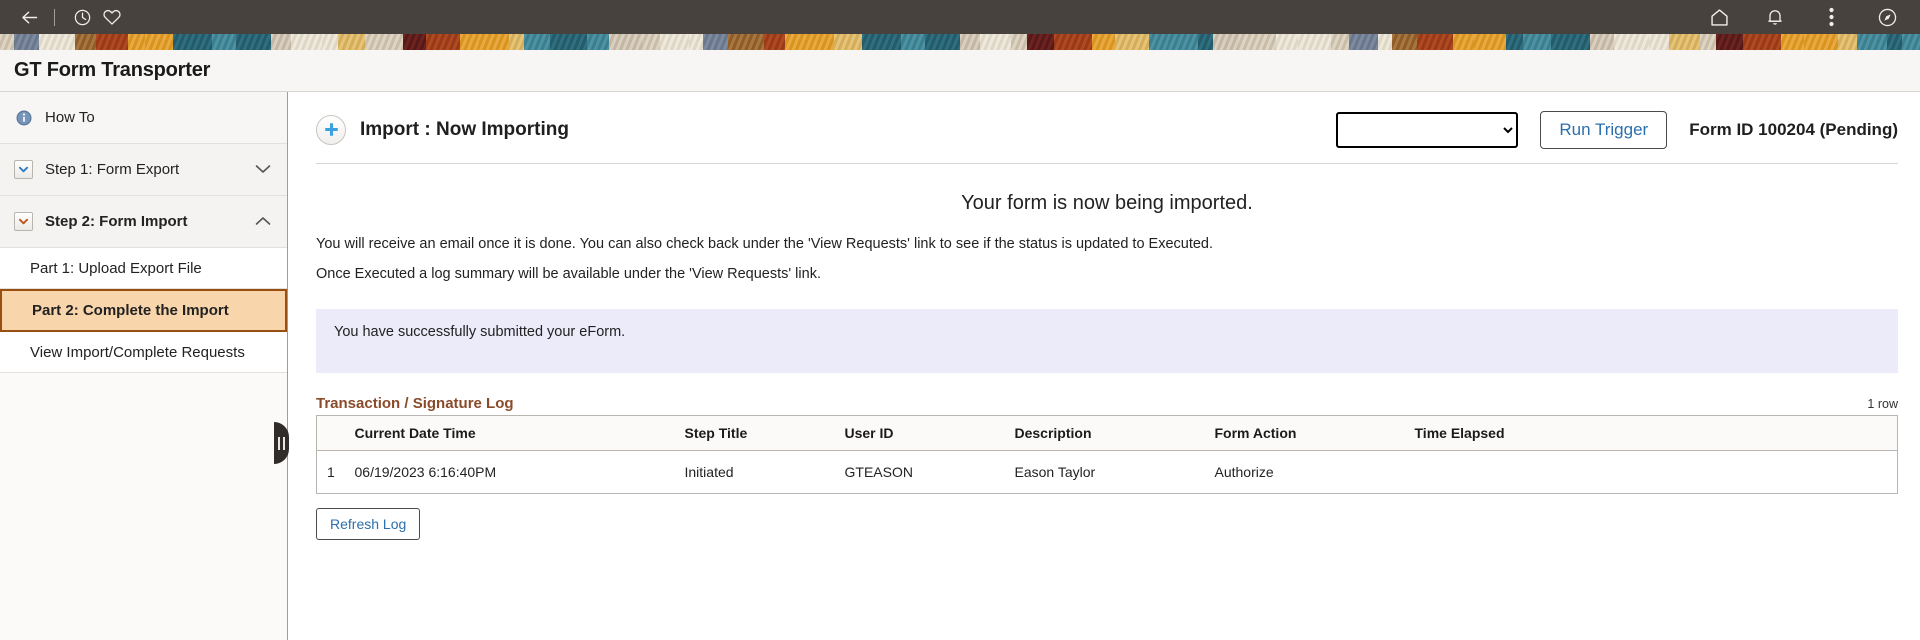  I want to click on column-header-index, so click(335, 433).